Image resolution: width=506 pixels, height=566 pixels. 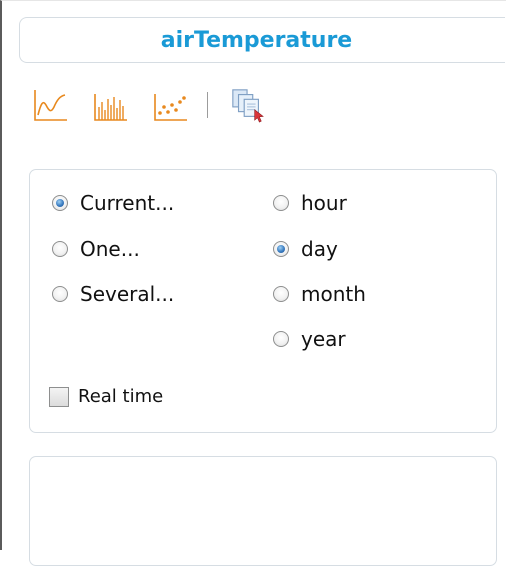 I want to click on scatter-chart-button, so click(x=171, y=105).